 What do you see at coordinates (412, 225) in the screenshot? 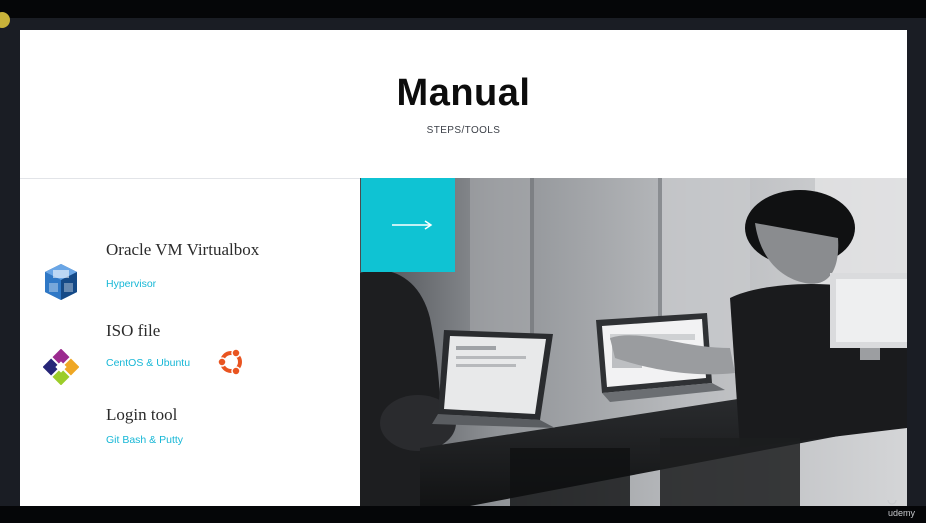
I see `arrow-right-icon` at bounding box center [412, 225].